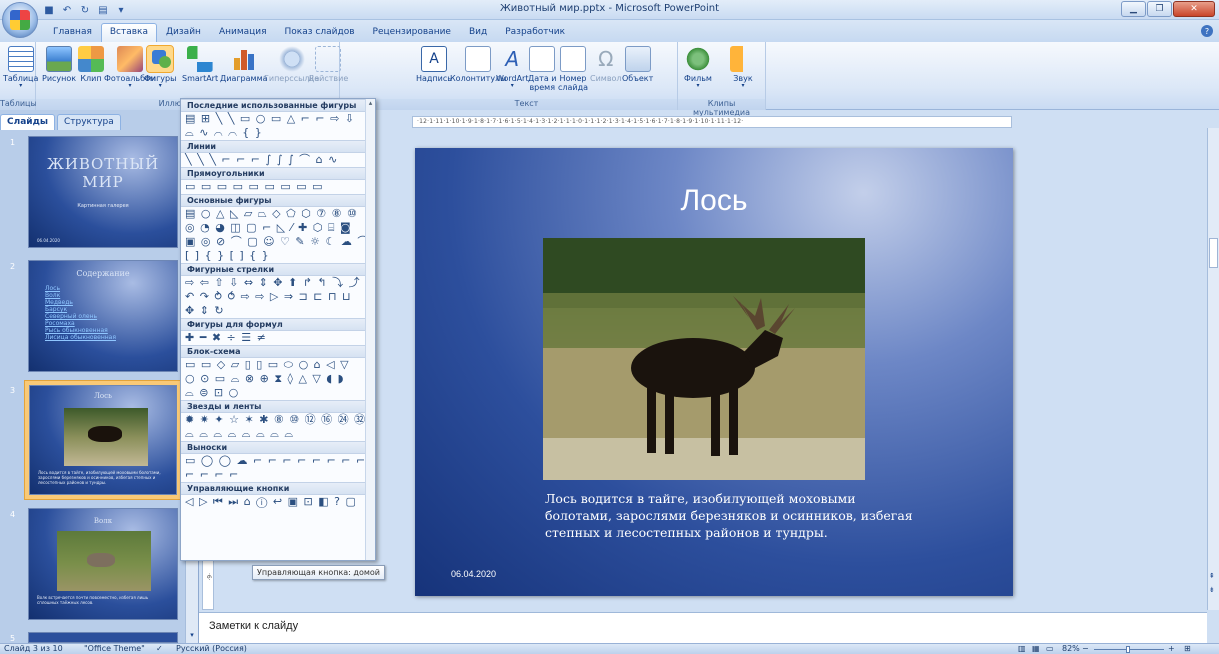  Describe the element at coordinates (512, 67) in the screenshot. I see `wordart-button: A WordArt ▾` at that location.